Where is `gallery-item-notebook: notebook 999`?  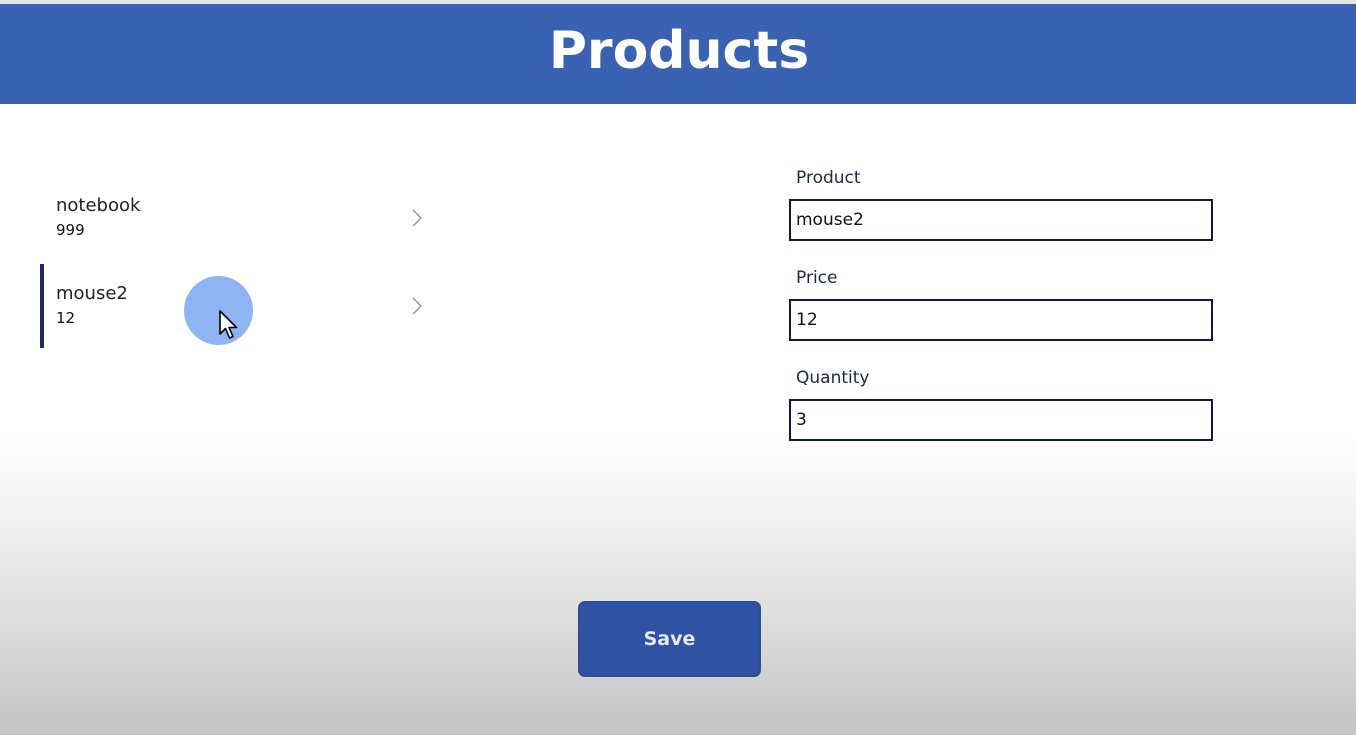
gallery-item-notebook: notebook 999 is located at coordinates (240, 218).